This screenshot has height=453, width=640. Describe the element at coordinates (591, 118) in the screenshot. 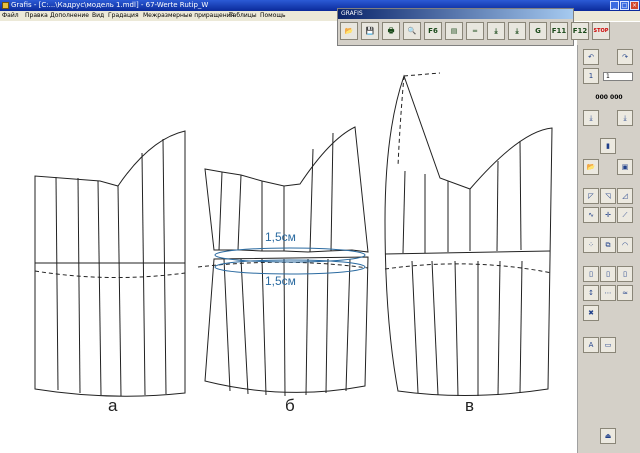

I see `arrow-down-icon: ⤓` at that location.